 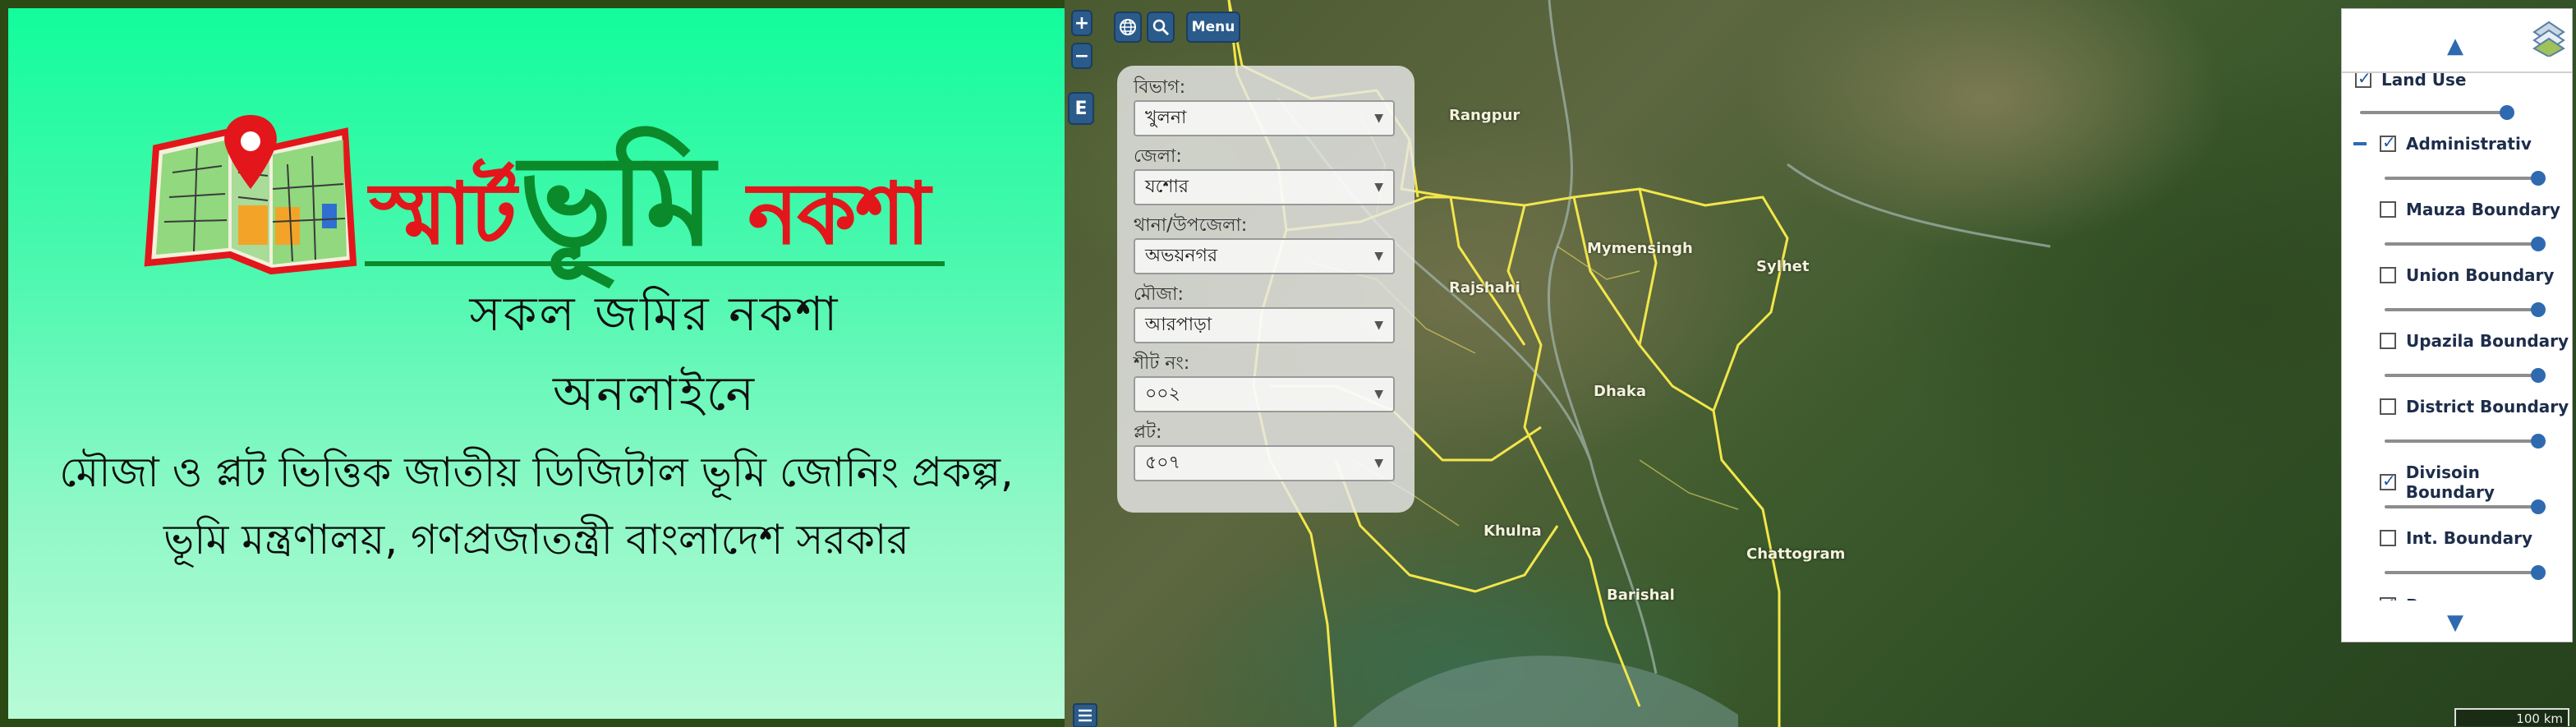 I want to click on layer-label: Mauza Boundary, so click(x=2483, y=210).